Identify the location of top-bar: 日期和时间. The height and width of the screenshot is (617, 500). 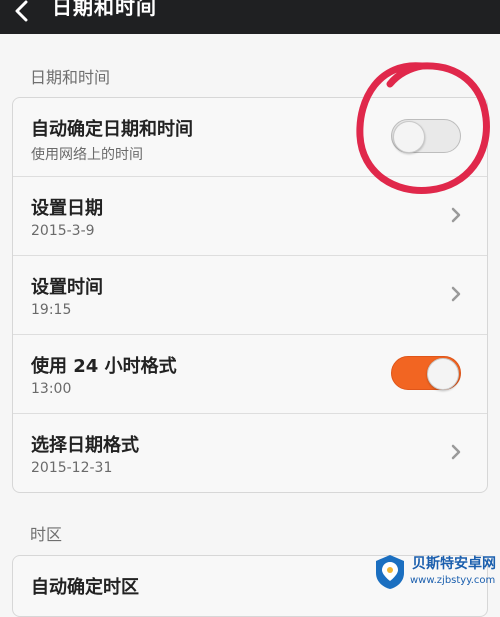
(250, 17).